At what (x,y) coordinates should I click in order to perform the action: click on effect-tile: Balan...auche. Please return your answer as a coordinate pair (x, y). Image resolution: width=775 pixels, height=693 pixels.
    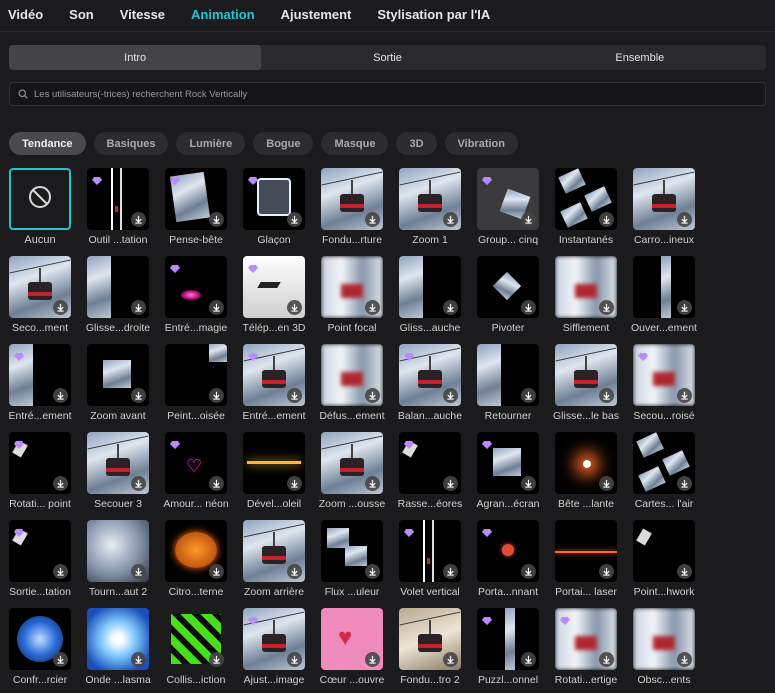
    Looking at the image, I should click on (430, 383).